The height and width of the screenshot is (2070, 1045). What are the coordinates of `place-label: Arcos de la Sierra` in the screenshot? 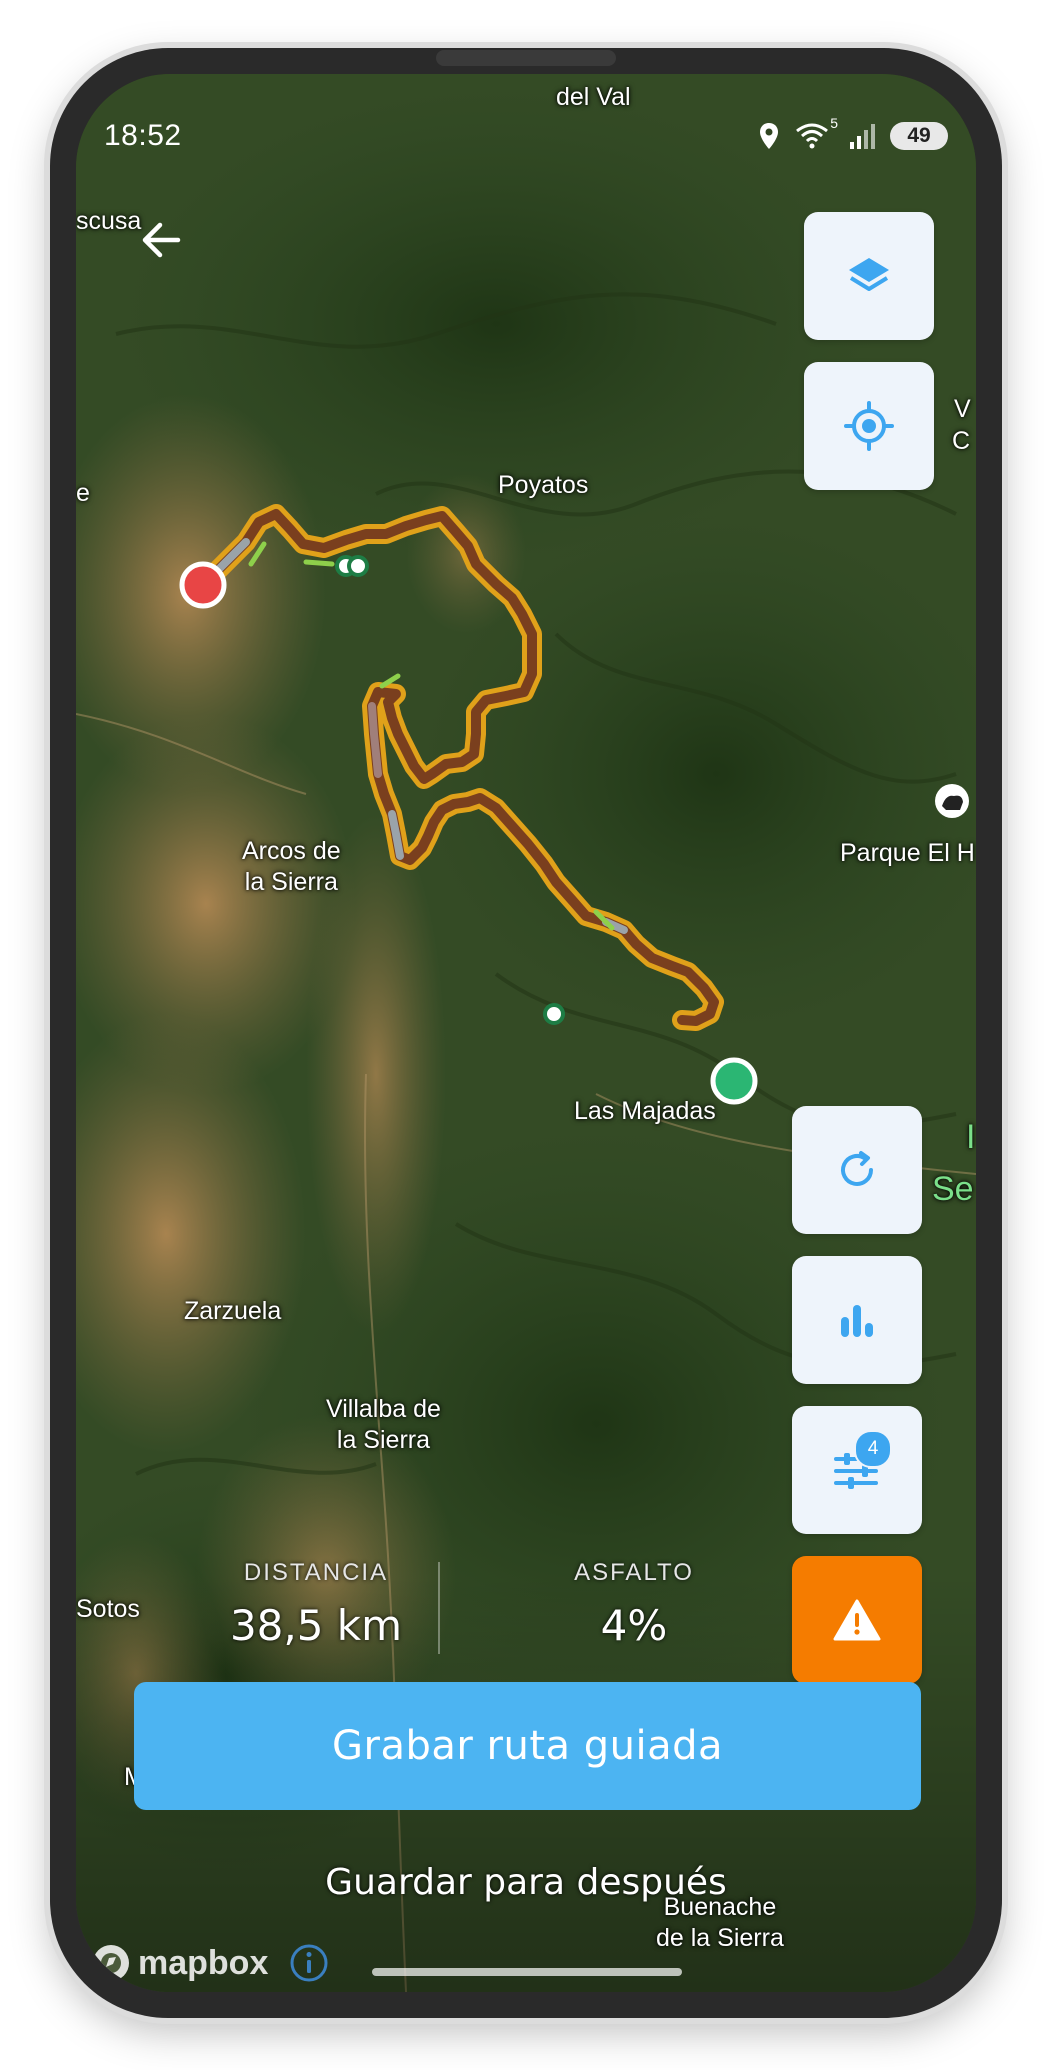 It's located at (291, 867).